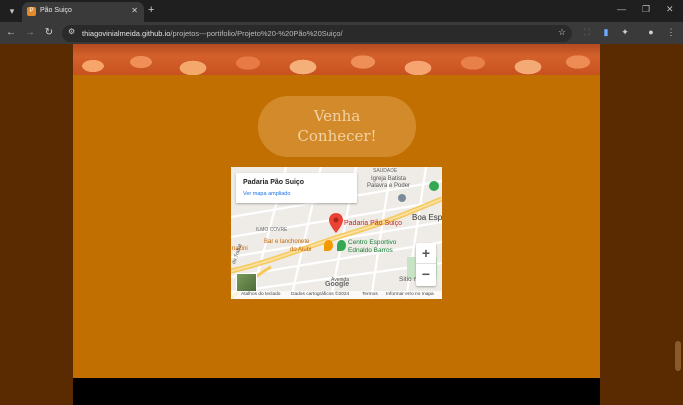 This screenshot has height=405, width=683. Describe the element at coordinates (606, 32) in the screenshot. I see `extension-doc-icon: ▮` at that location.